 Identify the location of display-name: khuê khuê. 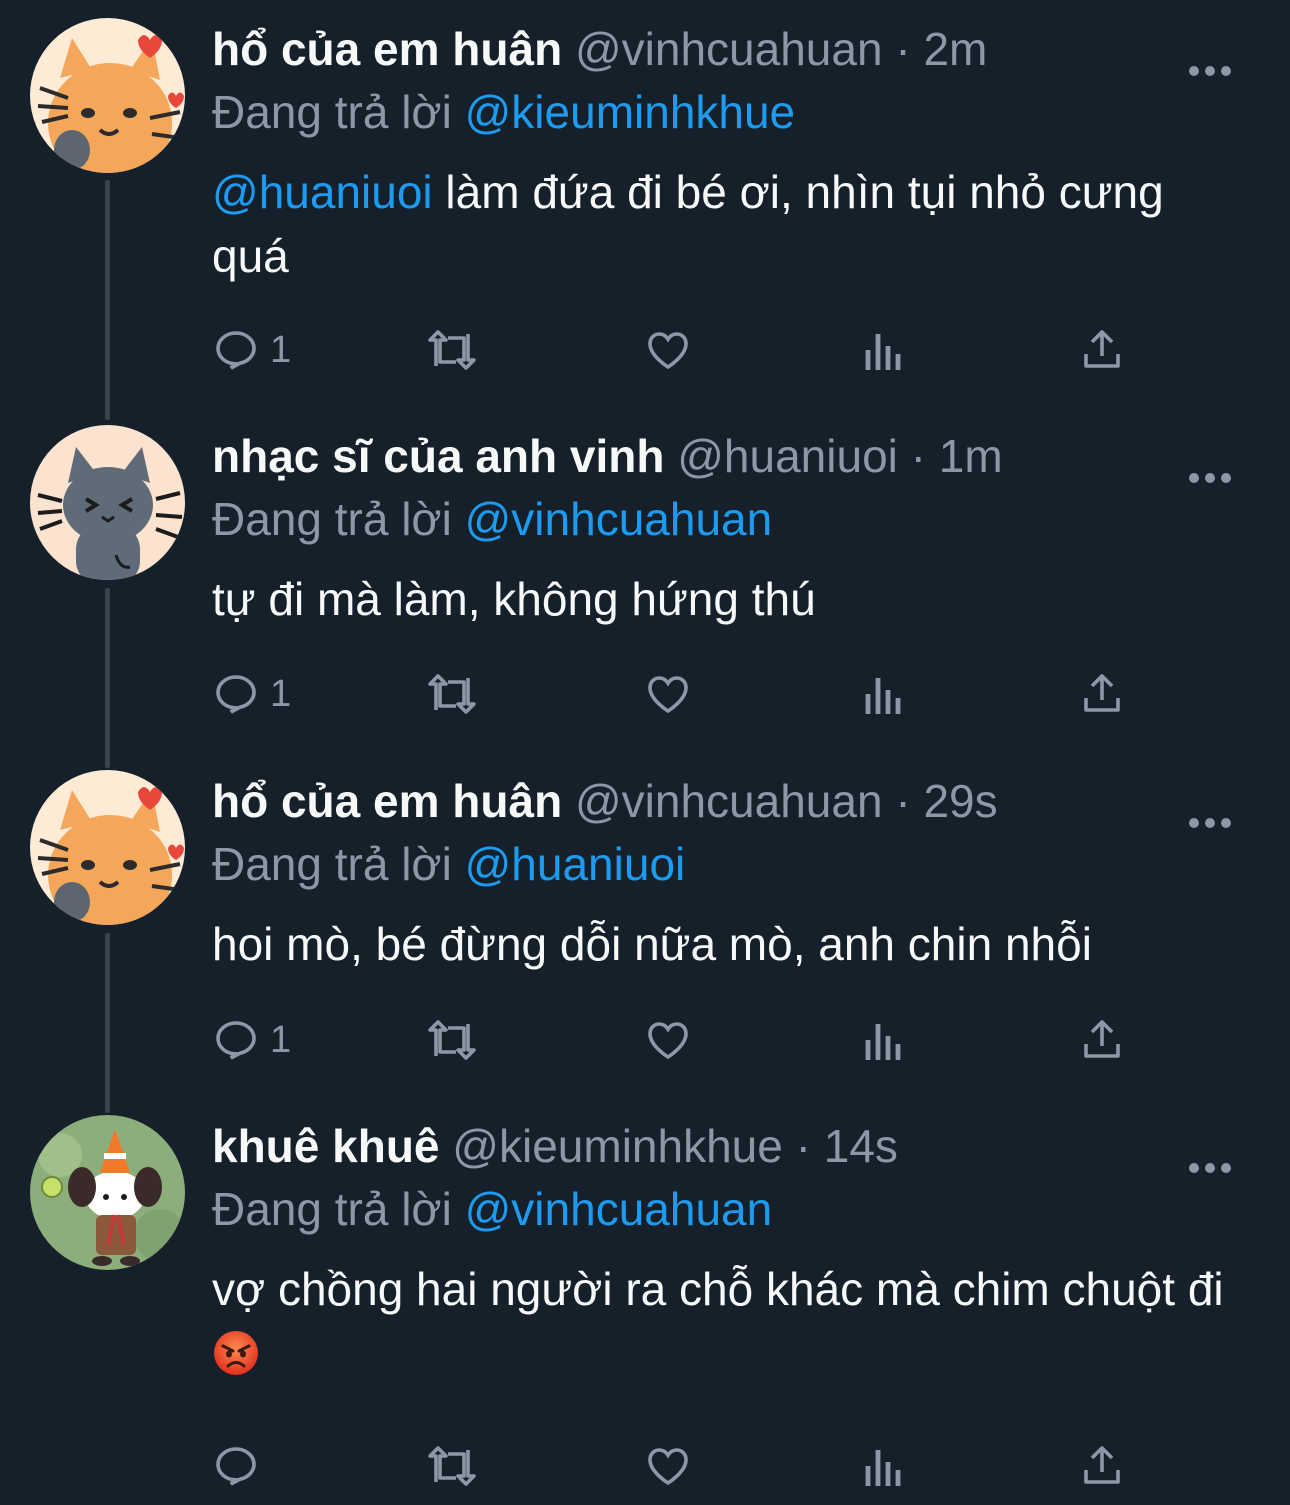
(326, 1146).